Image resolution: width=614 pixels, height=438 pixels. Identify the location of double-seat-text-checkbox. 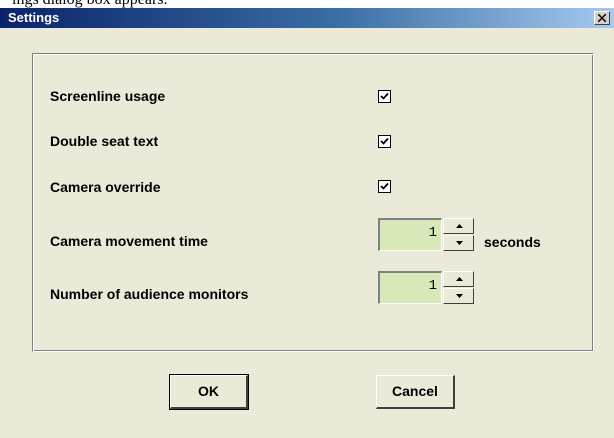
(384, 141).